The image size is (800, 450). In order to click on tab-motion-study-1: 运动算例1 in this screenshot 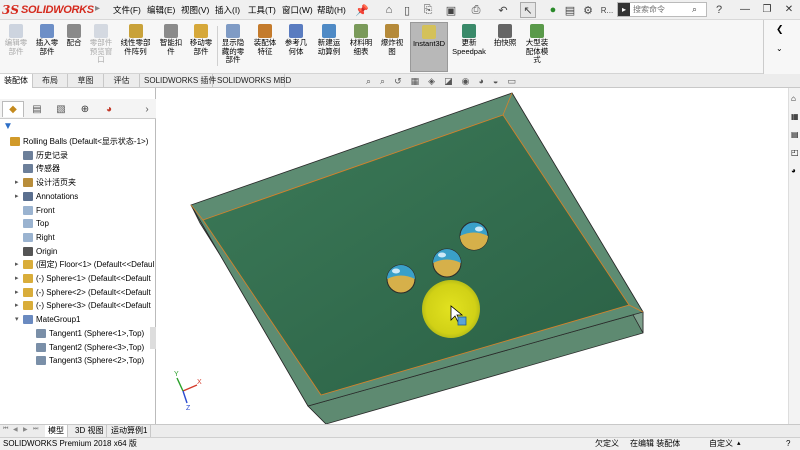, I will do `click(130, 431)`.